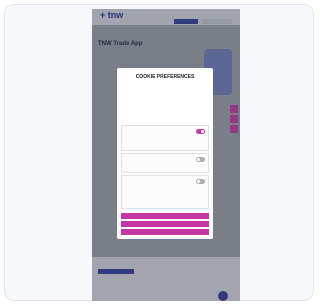 This screenshot has width=320, height=305. Describe the element at coordinates (165, 232) in the screenshot. I see `reject-all-button` at that location.